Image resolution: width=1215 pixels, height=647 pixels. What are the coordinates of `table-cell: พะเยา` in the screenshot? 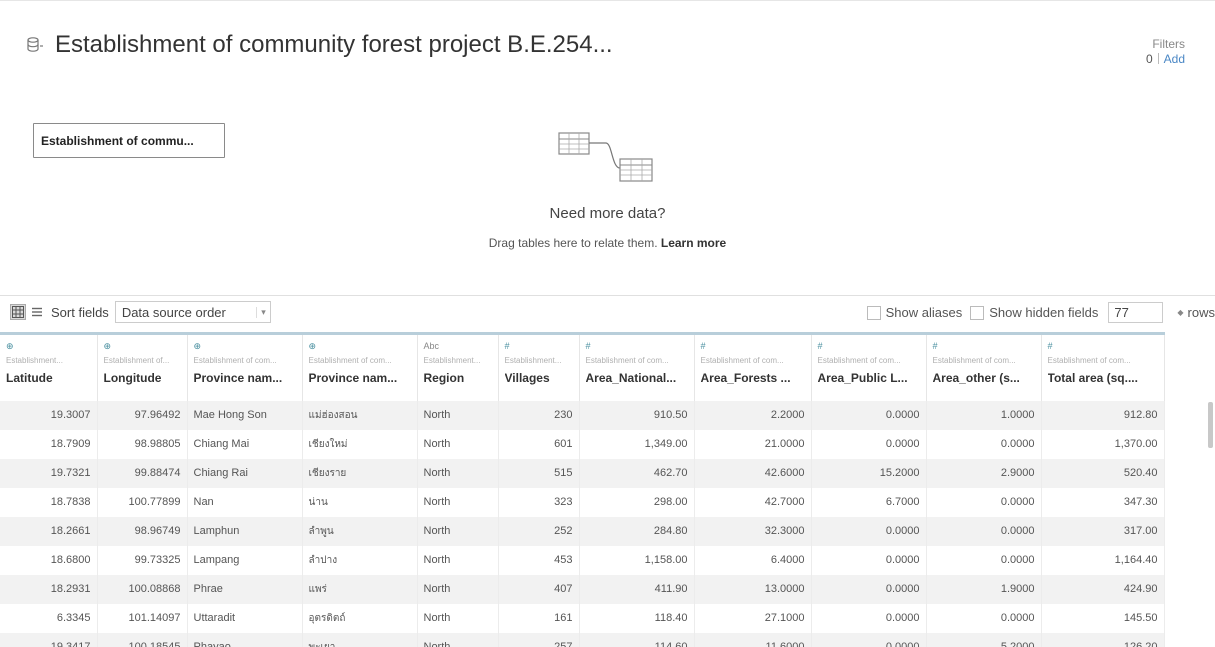 It's located at (360, 639).